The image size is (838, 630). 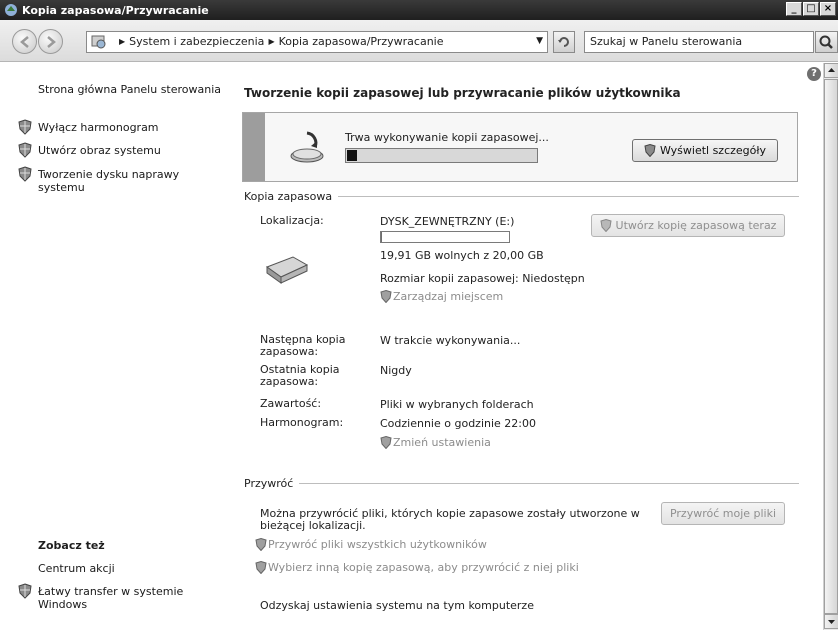 I want to click on address-dropdown-icon: ▼, so click(x=539, y=41).